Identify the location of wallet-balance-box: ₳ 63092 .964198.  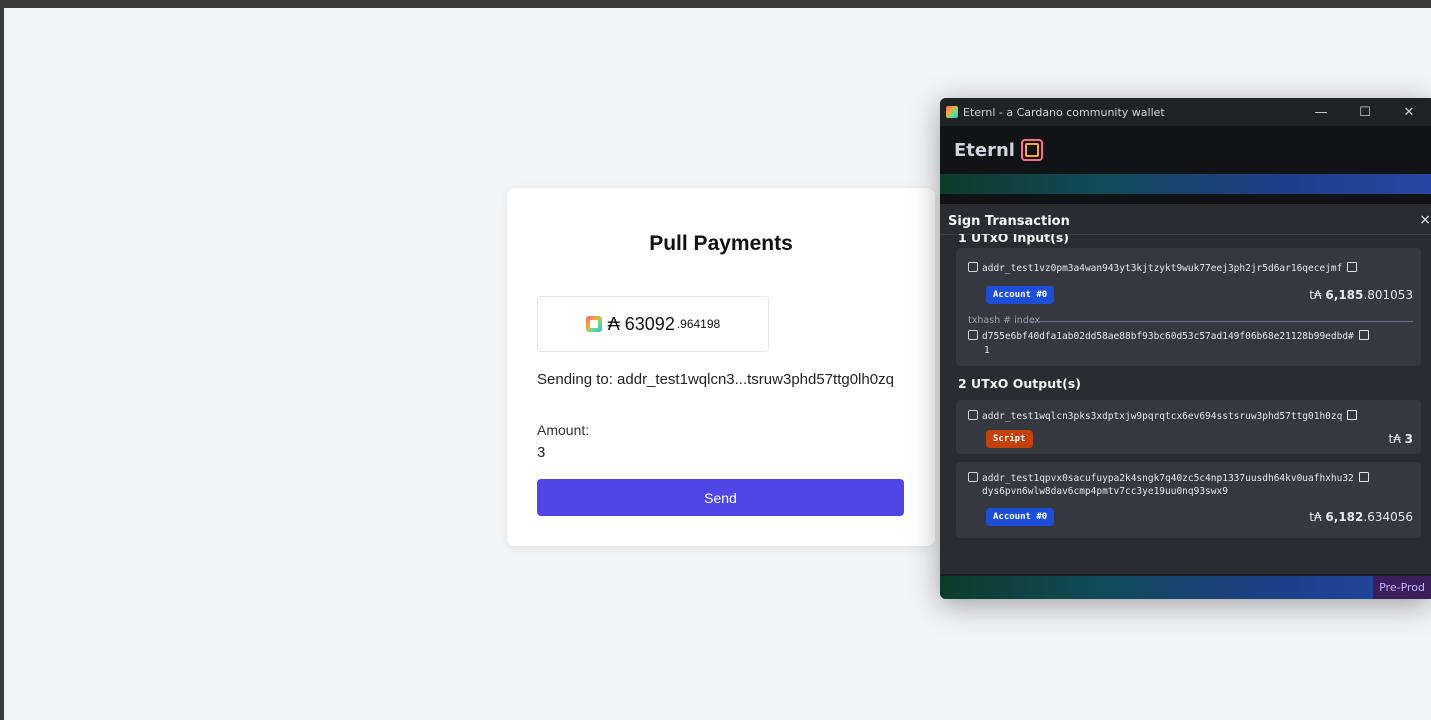
(653, 324).